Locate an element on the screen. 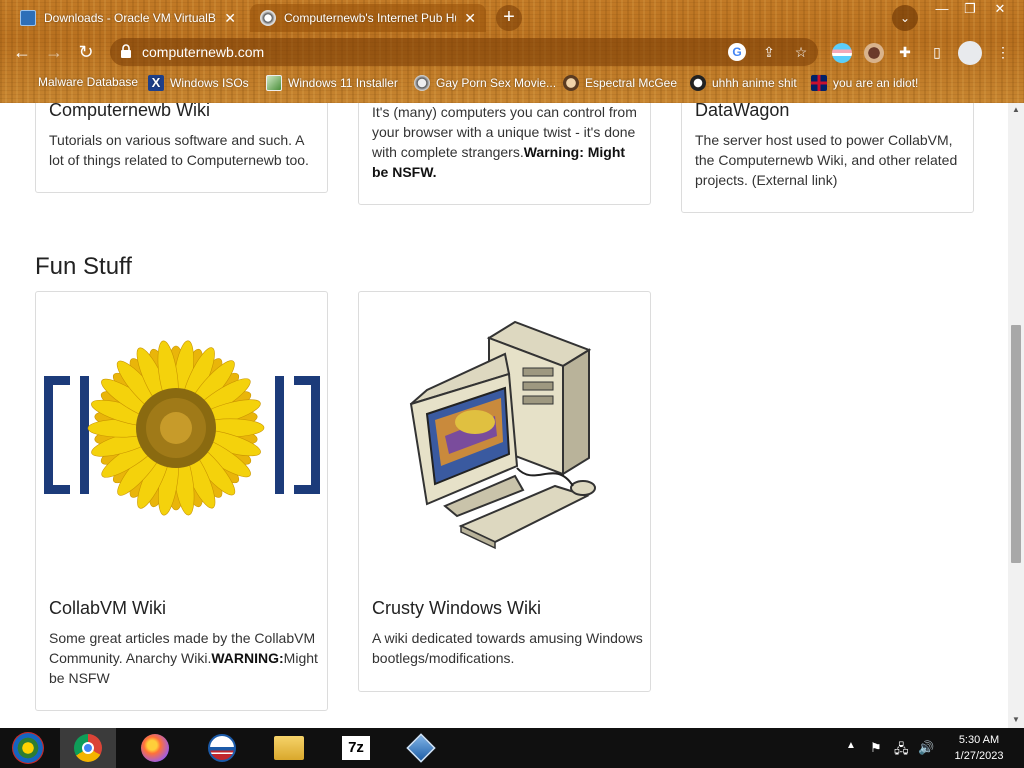  taskbar-firefox is located at coordinates (155, 748).